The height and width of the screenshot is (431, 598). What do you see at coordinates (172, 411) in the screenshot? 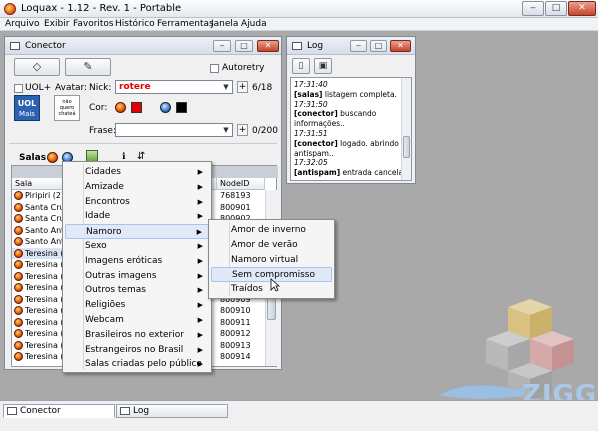
I see `tab-log: Log` at bounding box center [172, 411].